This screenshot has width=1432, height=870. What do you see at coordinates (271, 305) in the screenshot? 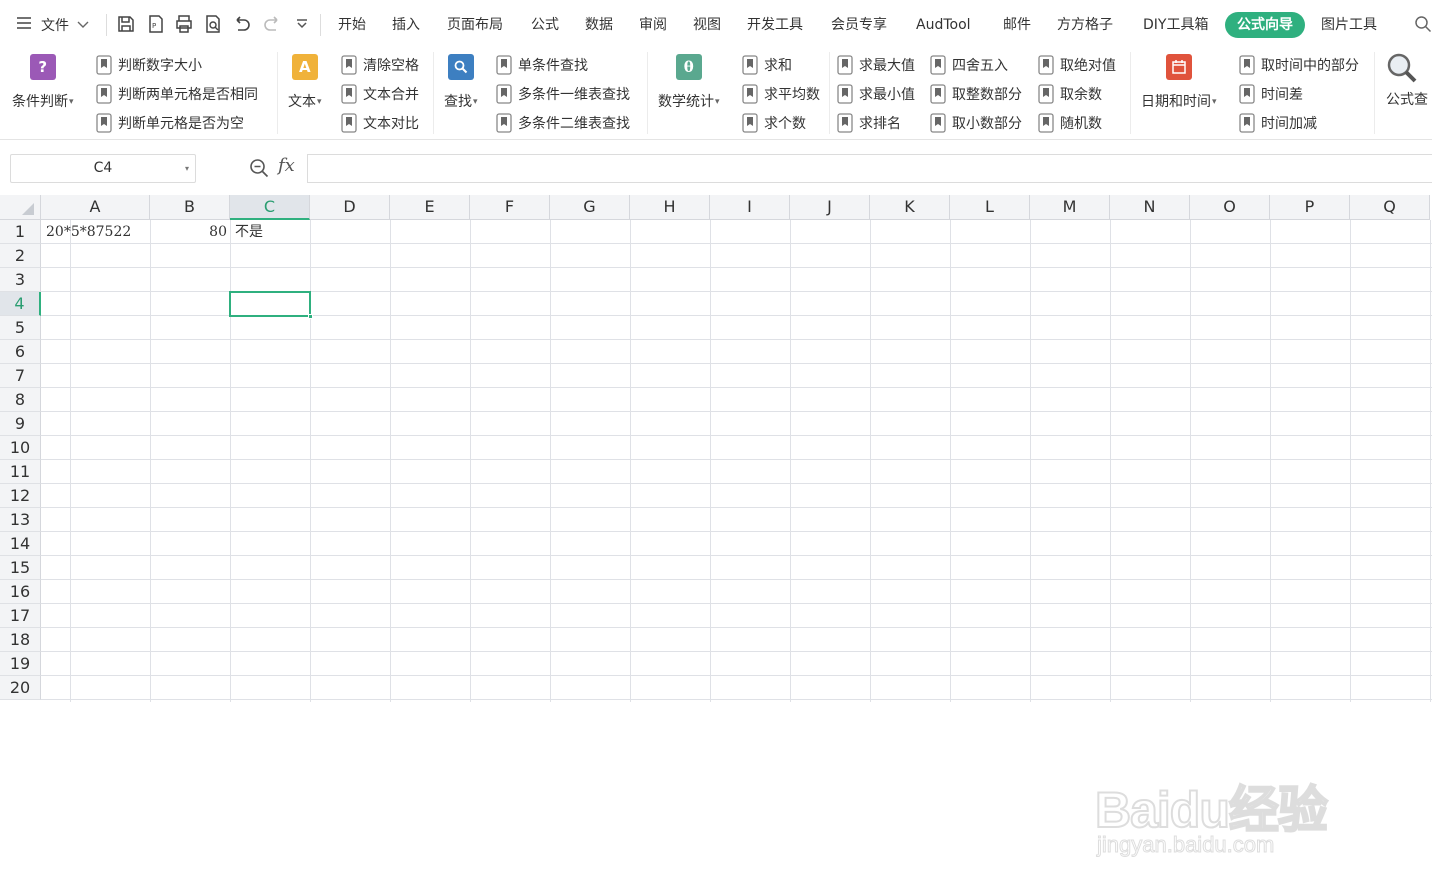
I see `active-cell-cursor` at bounding box center [271, 305].